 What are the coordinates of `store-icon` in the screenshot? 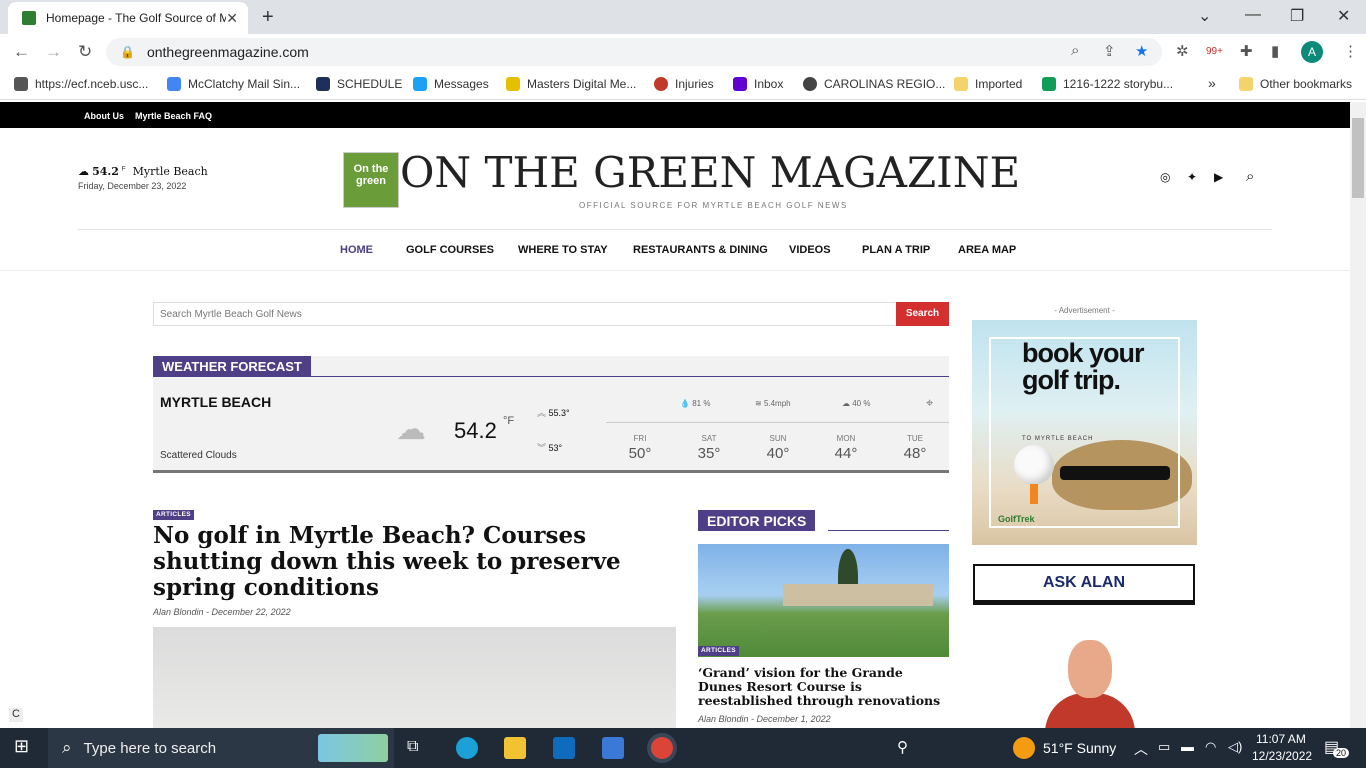 It's located at (613, 748).